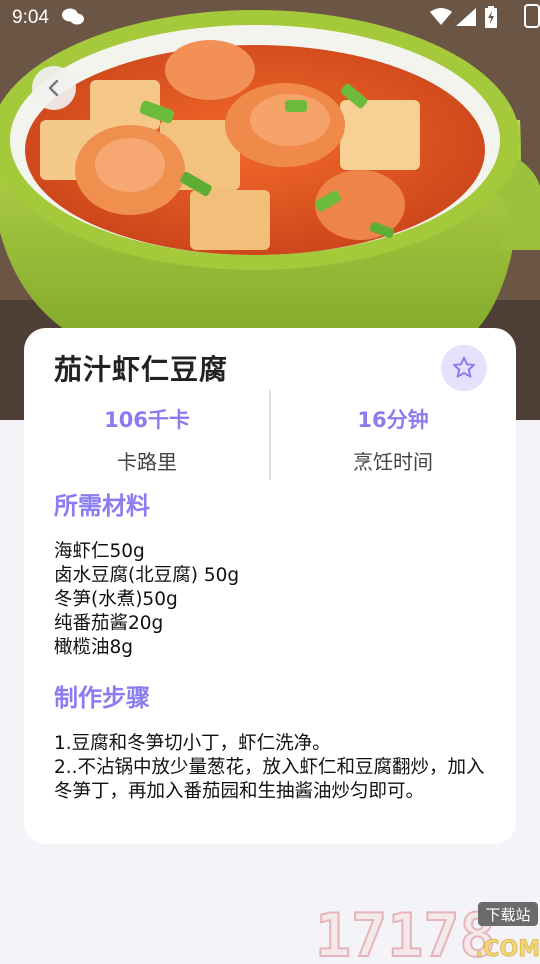 The image size is (540, 964). What do you see at coordinates (116, 599) in the screenshot?
I see `ingredient-item: 冬笋(水煮)50g` at bounding box center [116, 599].